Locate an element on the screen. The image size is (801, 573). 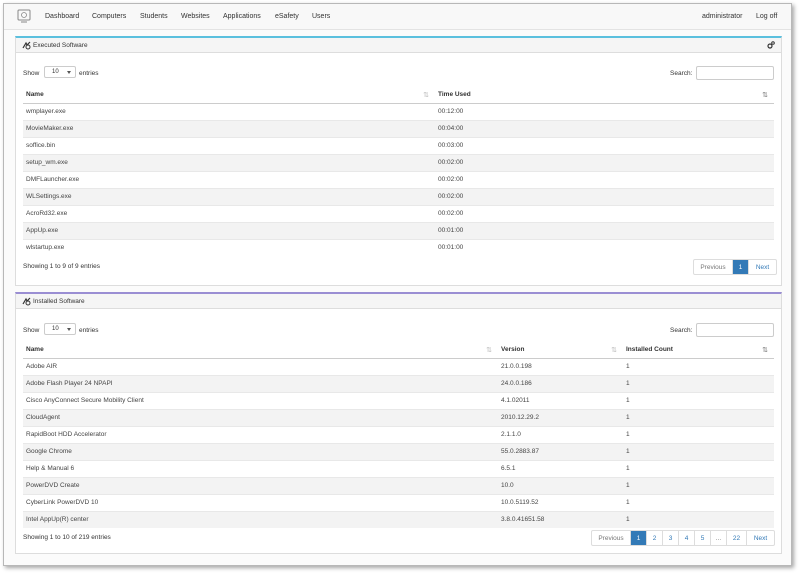
chevron-down-icon is located at coordinates (69, 72).